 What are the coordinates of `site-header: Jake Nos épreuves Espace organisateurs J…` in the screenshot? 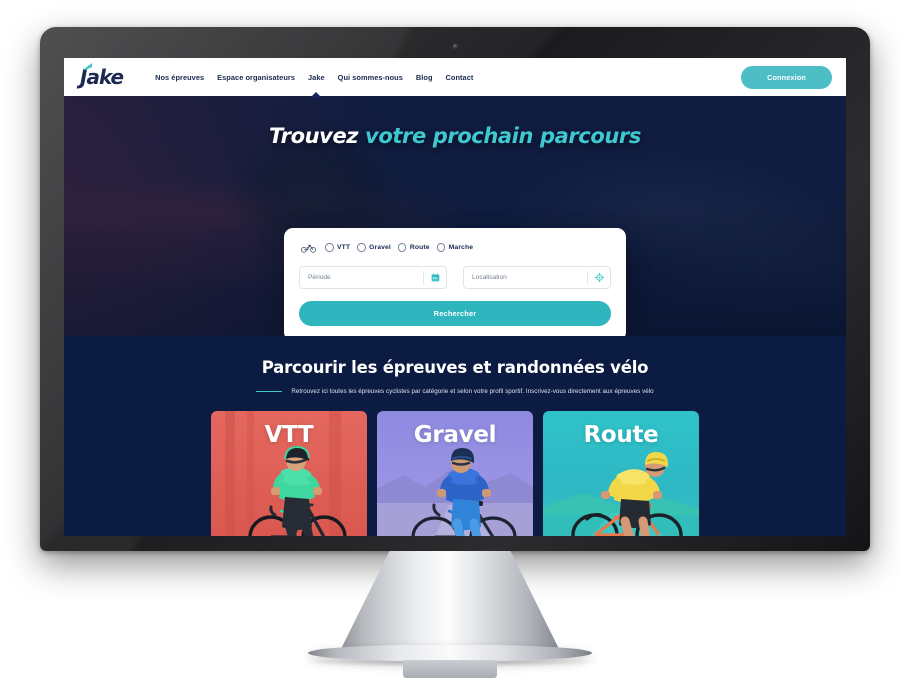 It's located at (455, 78).